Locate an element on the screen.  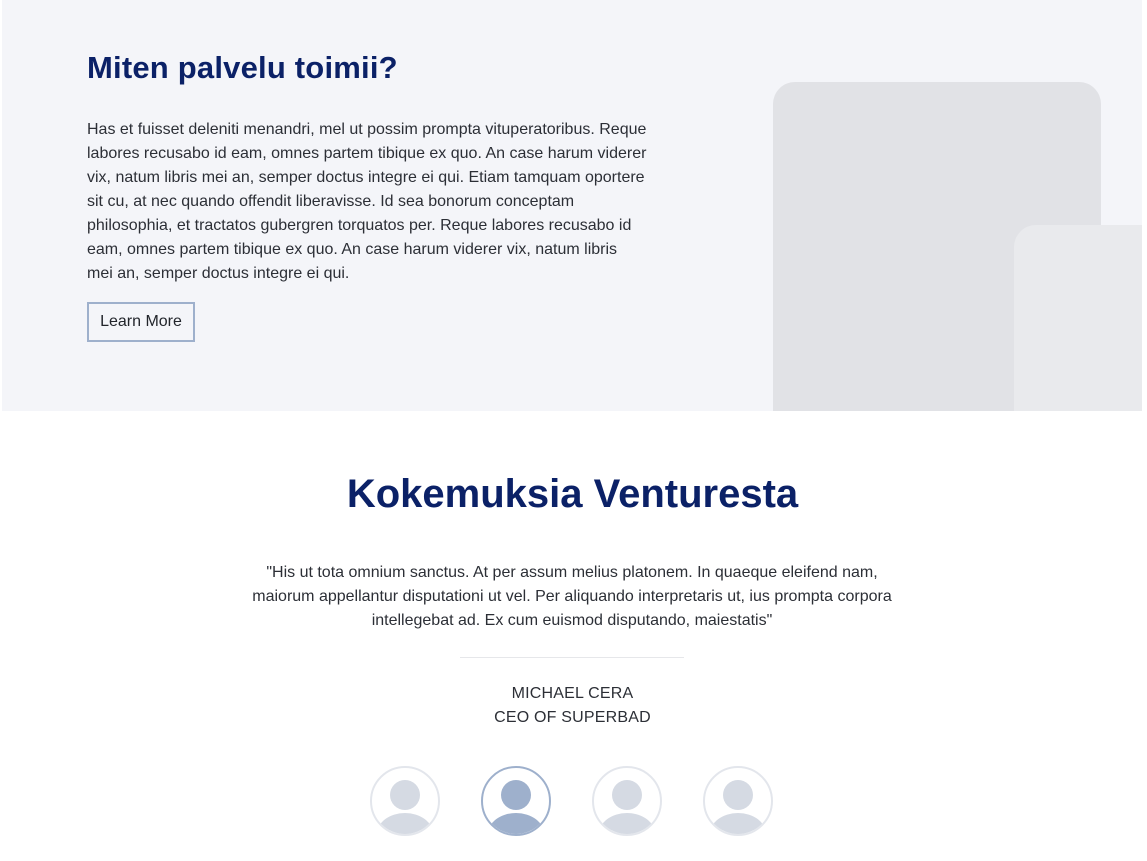
testimonial-author-name: MICHAEL CERA is located at coordinates (572, 693).